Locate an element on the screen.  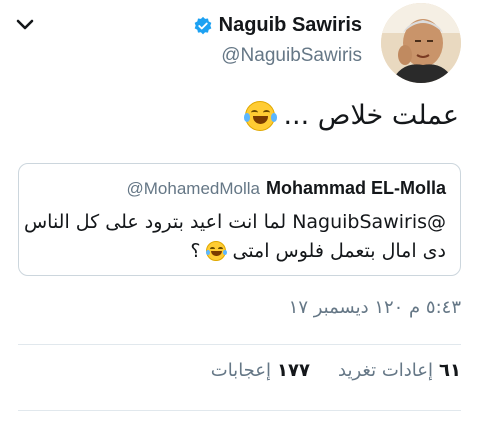
quoted-tweet-line-2-text: دى امال بتعمل فلوس امتى is located at coordinates (339, 251).